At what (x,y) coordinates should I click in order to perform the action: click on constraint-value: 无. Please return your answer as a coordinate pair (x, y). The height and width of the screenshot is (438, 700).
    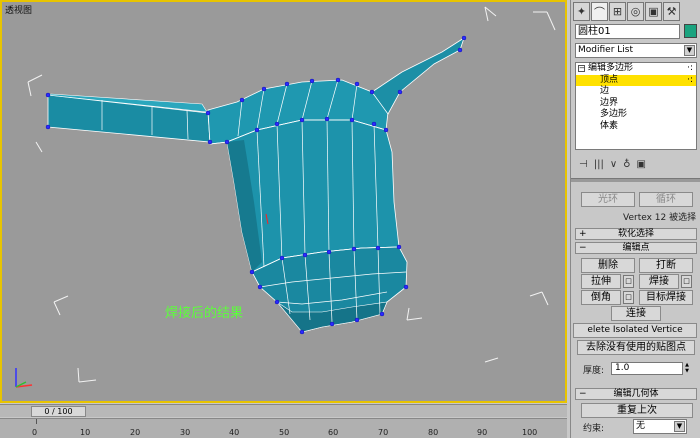
    Looking at the image, I should click on (641, 426).